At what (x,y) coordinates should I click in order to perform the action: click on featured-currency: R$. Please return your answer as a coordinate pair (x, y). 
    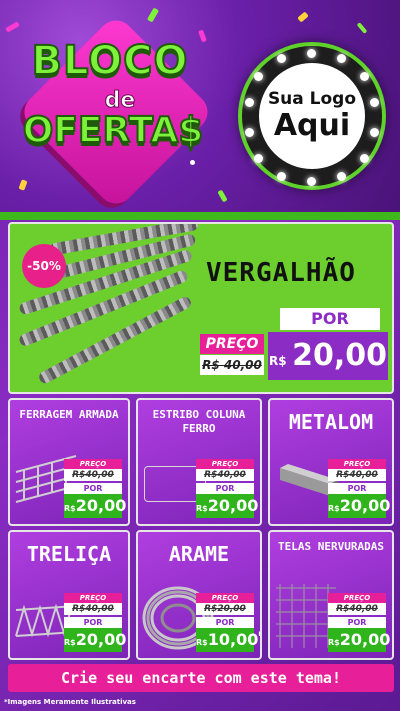
    Looking at the image, I should click on (277, 361).